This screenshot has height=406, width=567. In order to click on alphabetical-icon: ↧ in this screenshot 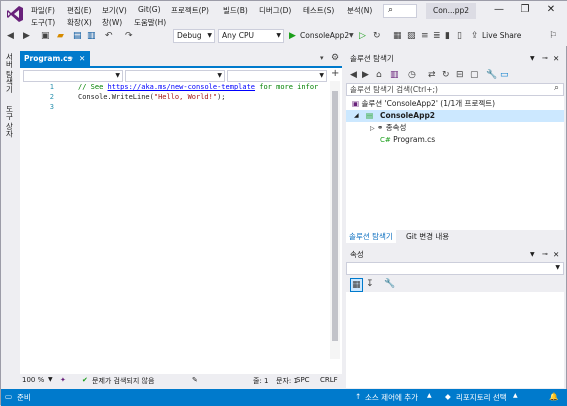, I will do `click(370, 284)`.